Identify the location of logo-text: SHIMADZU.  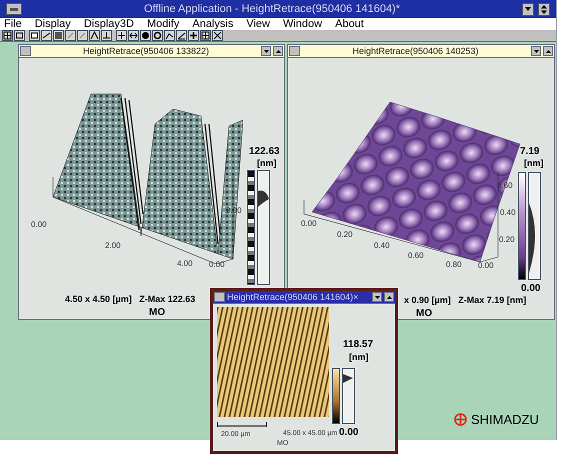
(505, 420).